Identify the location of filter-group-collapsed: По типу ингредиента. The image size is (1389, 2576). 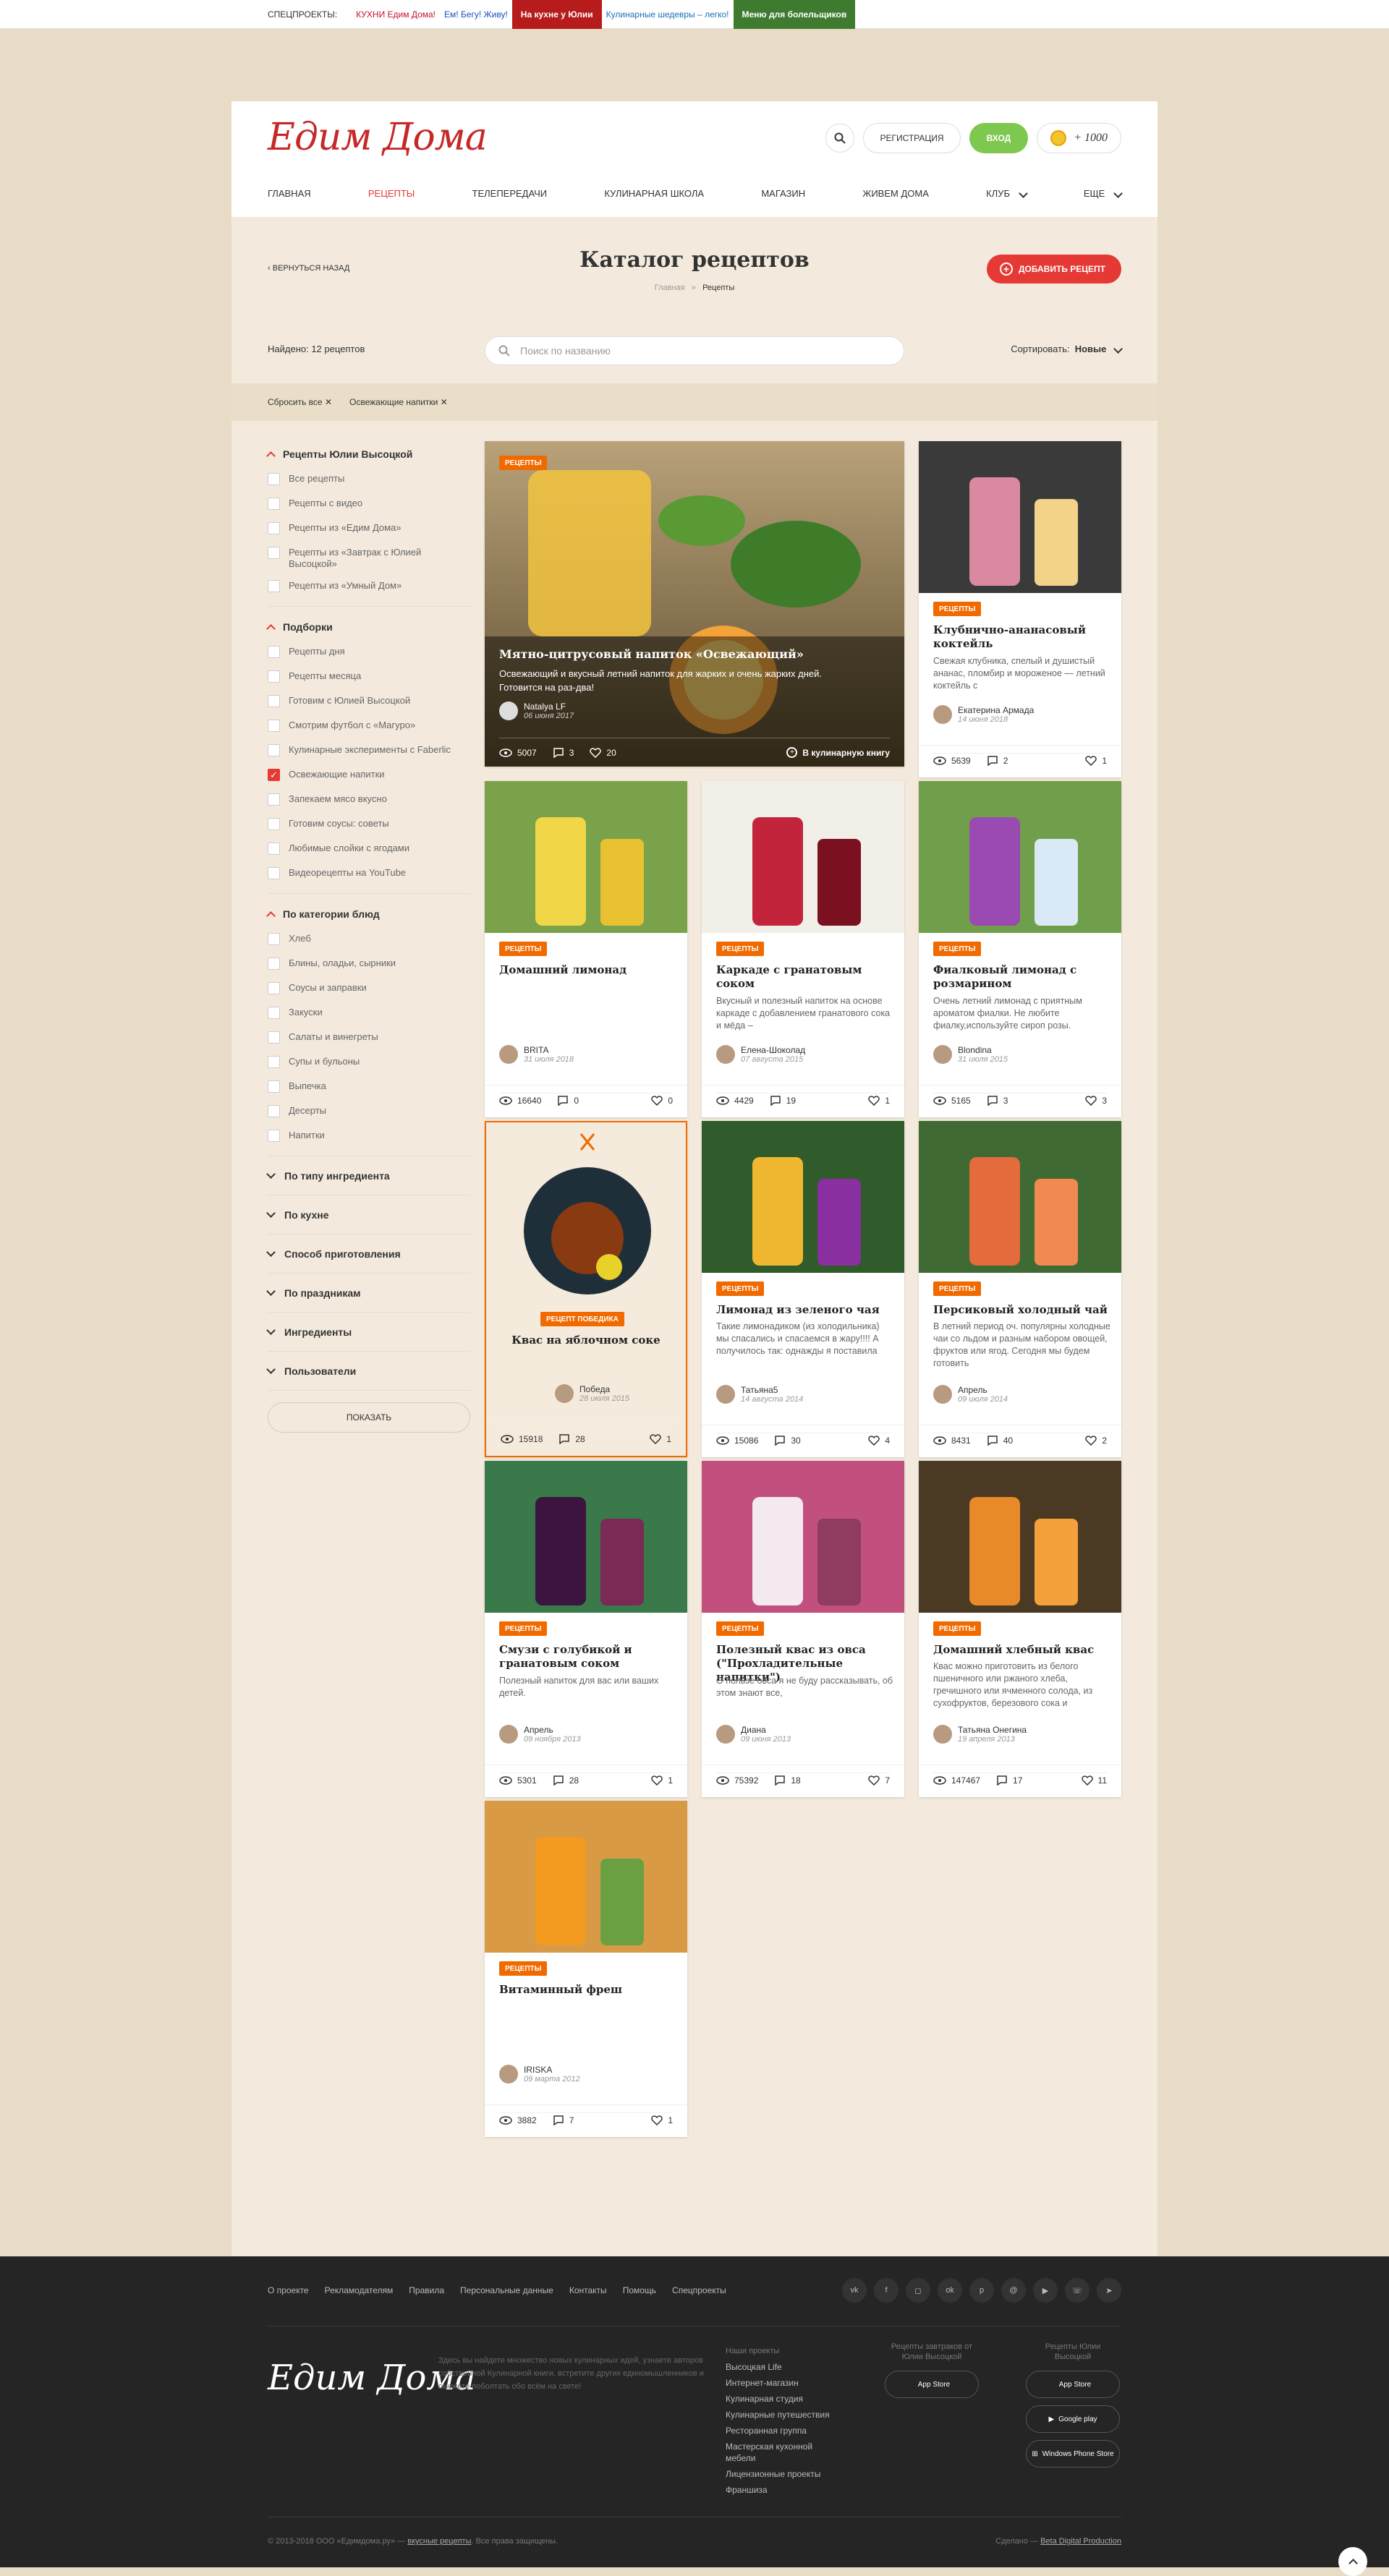
(368, 1175).